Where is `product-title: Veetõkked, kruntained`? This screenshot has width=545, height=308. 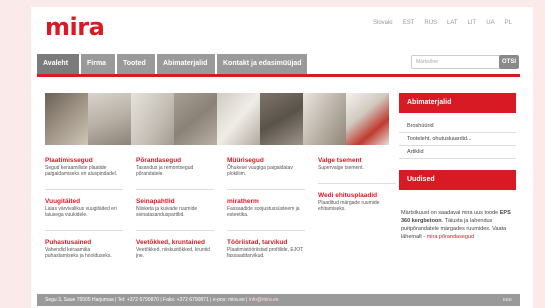
product-title: Veetõkked, kruntained is located at coordinates (175, 243).